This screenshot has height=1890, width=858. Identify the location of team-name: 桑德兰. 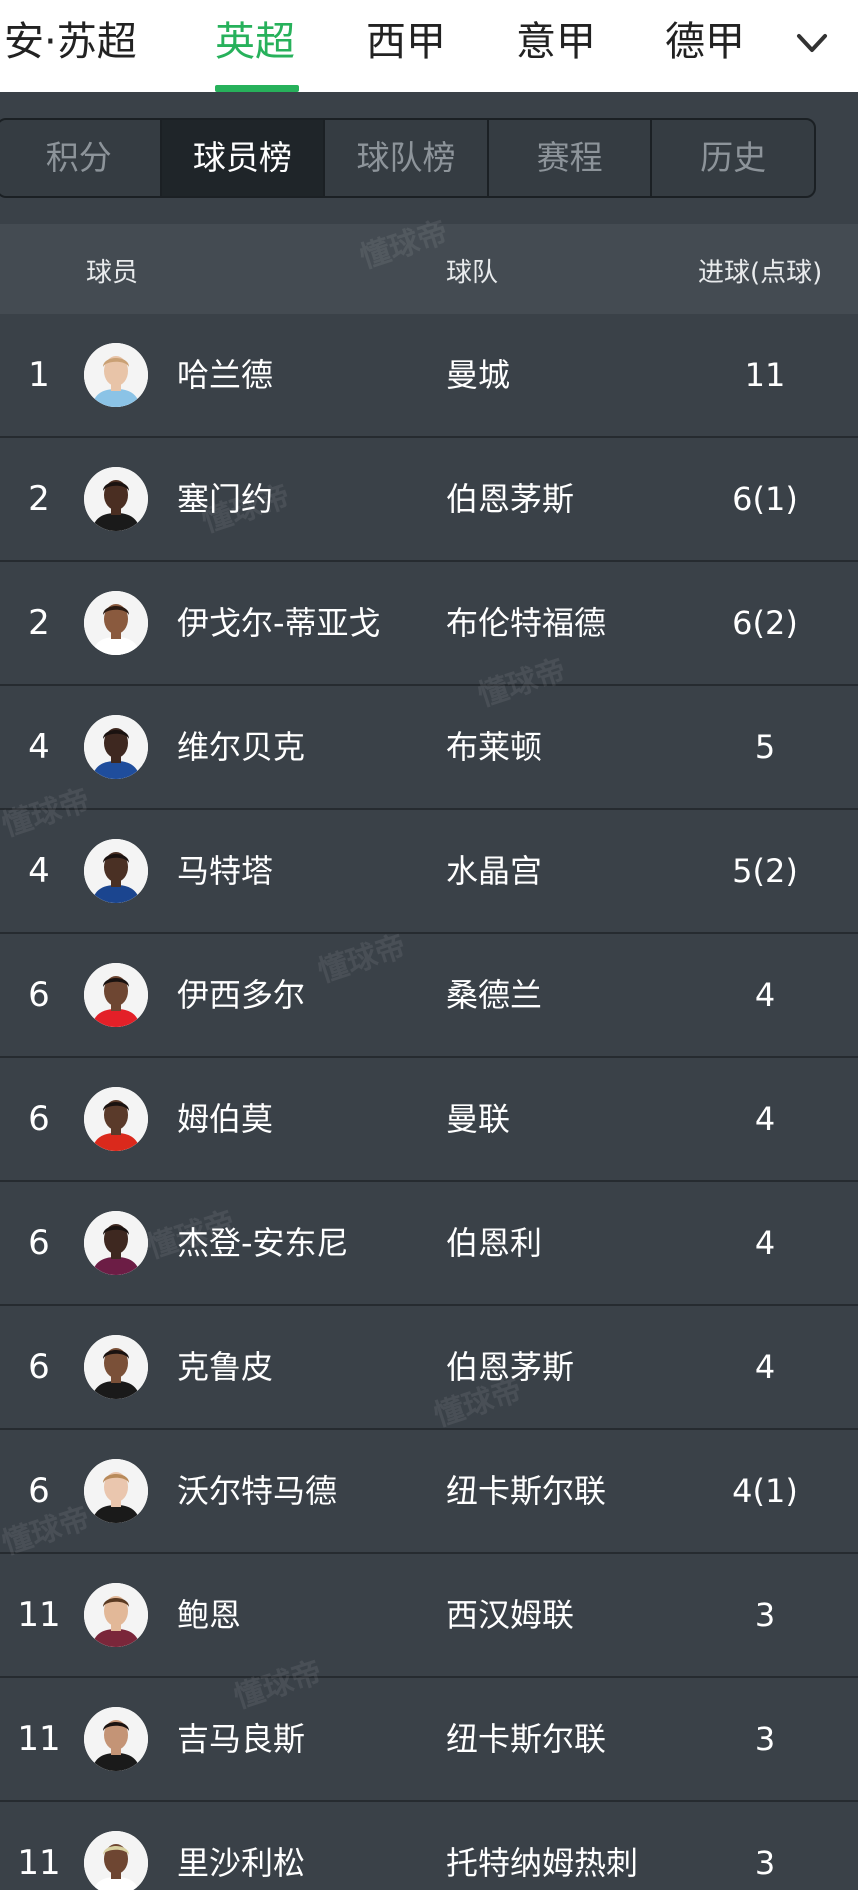
(494, 995).